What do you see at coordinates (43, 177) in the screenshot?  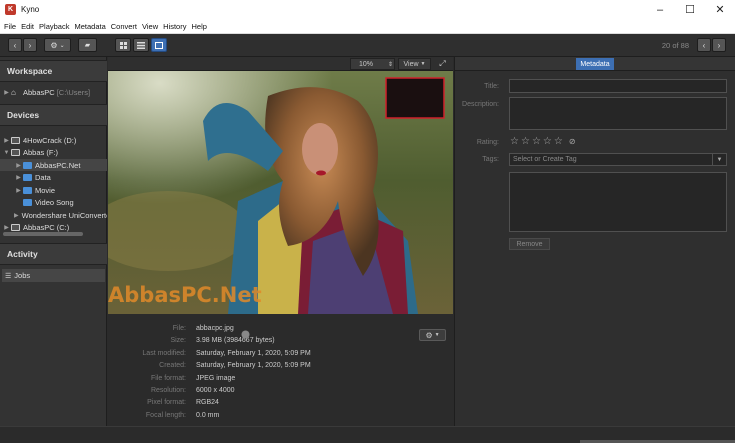 I see `device-tree-label: Data` at bounding box center [43, 177].